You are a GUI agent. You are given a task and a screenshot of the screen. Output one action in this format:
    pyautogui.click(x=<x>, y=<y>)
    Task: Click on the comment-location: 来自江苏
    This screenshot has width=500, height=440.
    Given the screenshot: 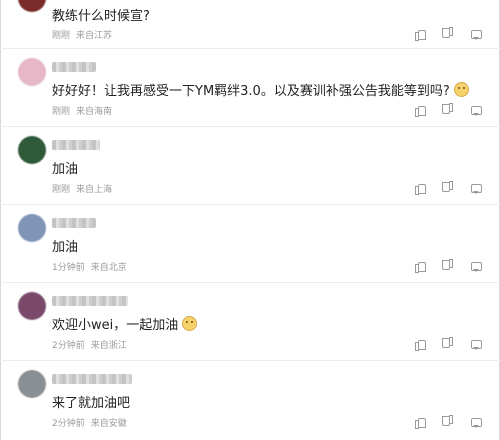 What is the action you would take?
    pyautogui.click(x=94, y=36)
    